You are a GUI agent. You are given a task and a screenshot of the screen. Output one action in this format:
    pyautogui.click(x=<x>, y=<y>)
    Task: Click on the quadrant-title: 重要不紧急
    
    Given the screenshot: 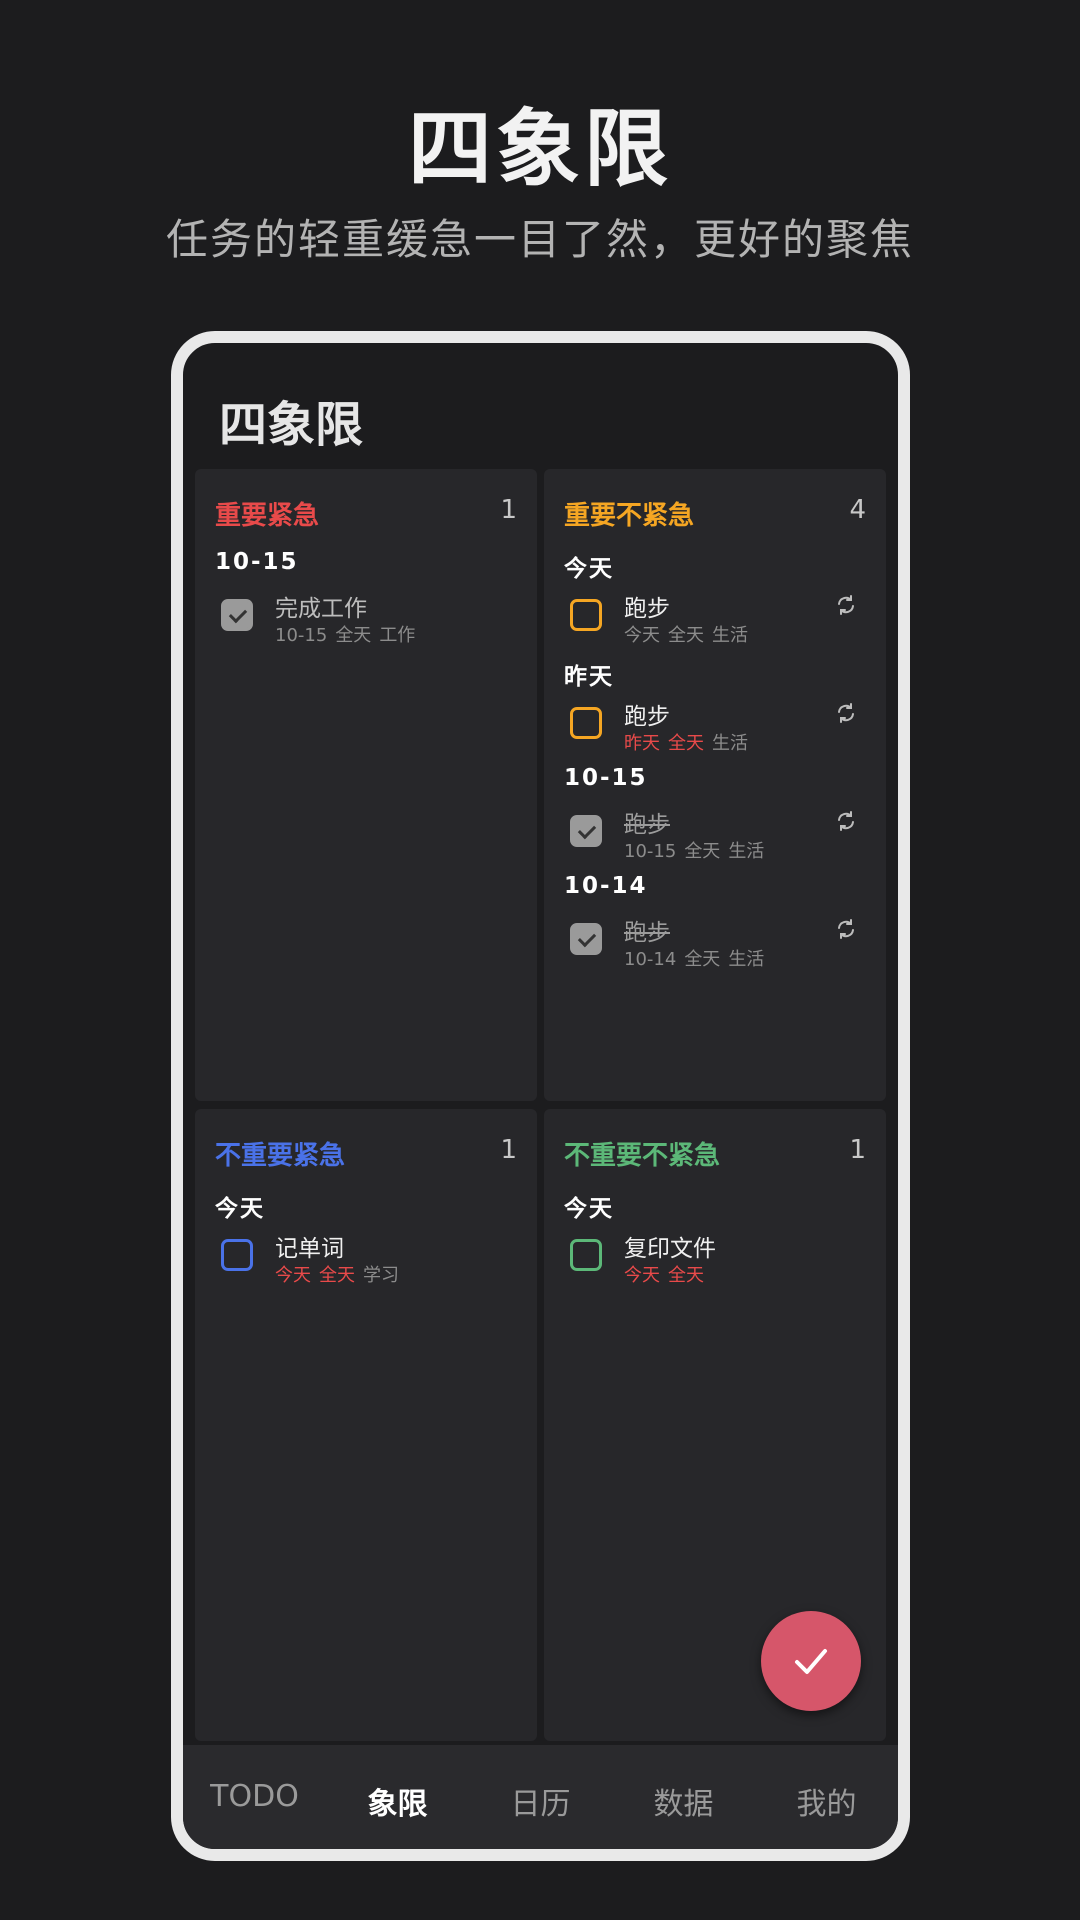 What is the action you would take?
    pyautogui.click(x=629, y=516)
    